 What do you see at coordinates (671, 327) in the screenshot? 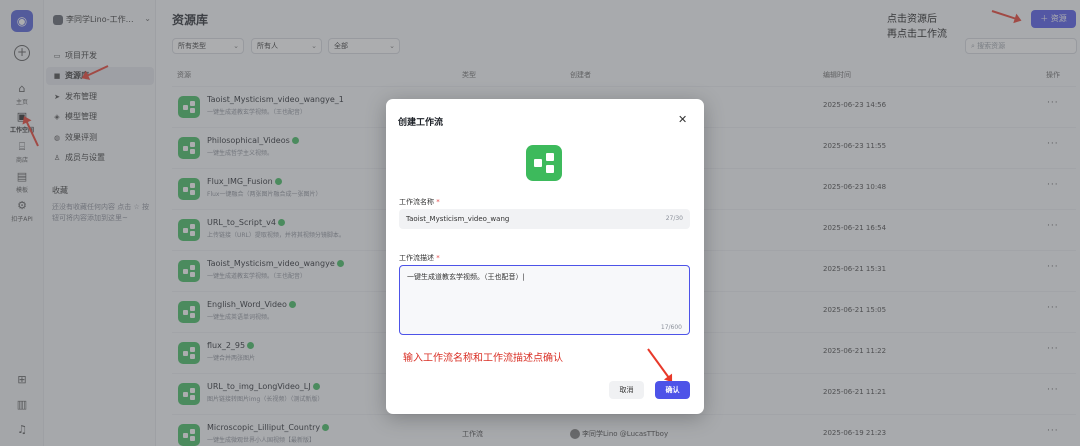
I see `desc-char-count: 17/600` at bounding box center [671, 327].